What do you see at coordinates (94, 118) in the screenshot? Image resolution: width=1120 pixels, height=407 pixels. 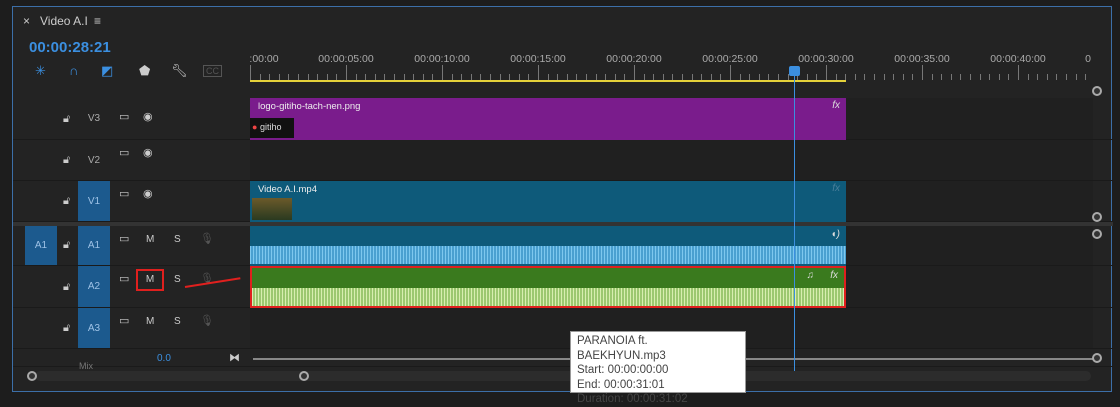 I see `track-label-v3: V3` at bounding box center [94, 118].